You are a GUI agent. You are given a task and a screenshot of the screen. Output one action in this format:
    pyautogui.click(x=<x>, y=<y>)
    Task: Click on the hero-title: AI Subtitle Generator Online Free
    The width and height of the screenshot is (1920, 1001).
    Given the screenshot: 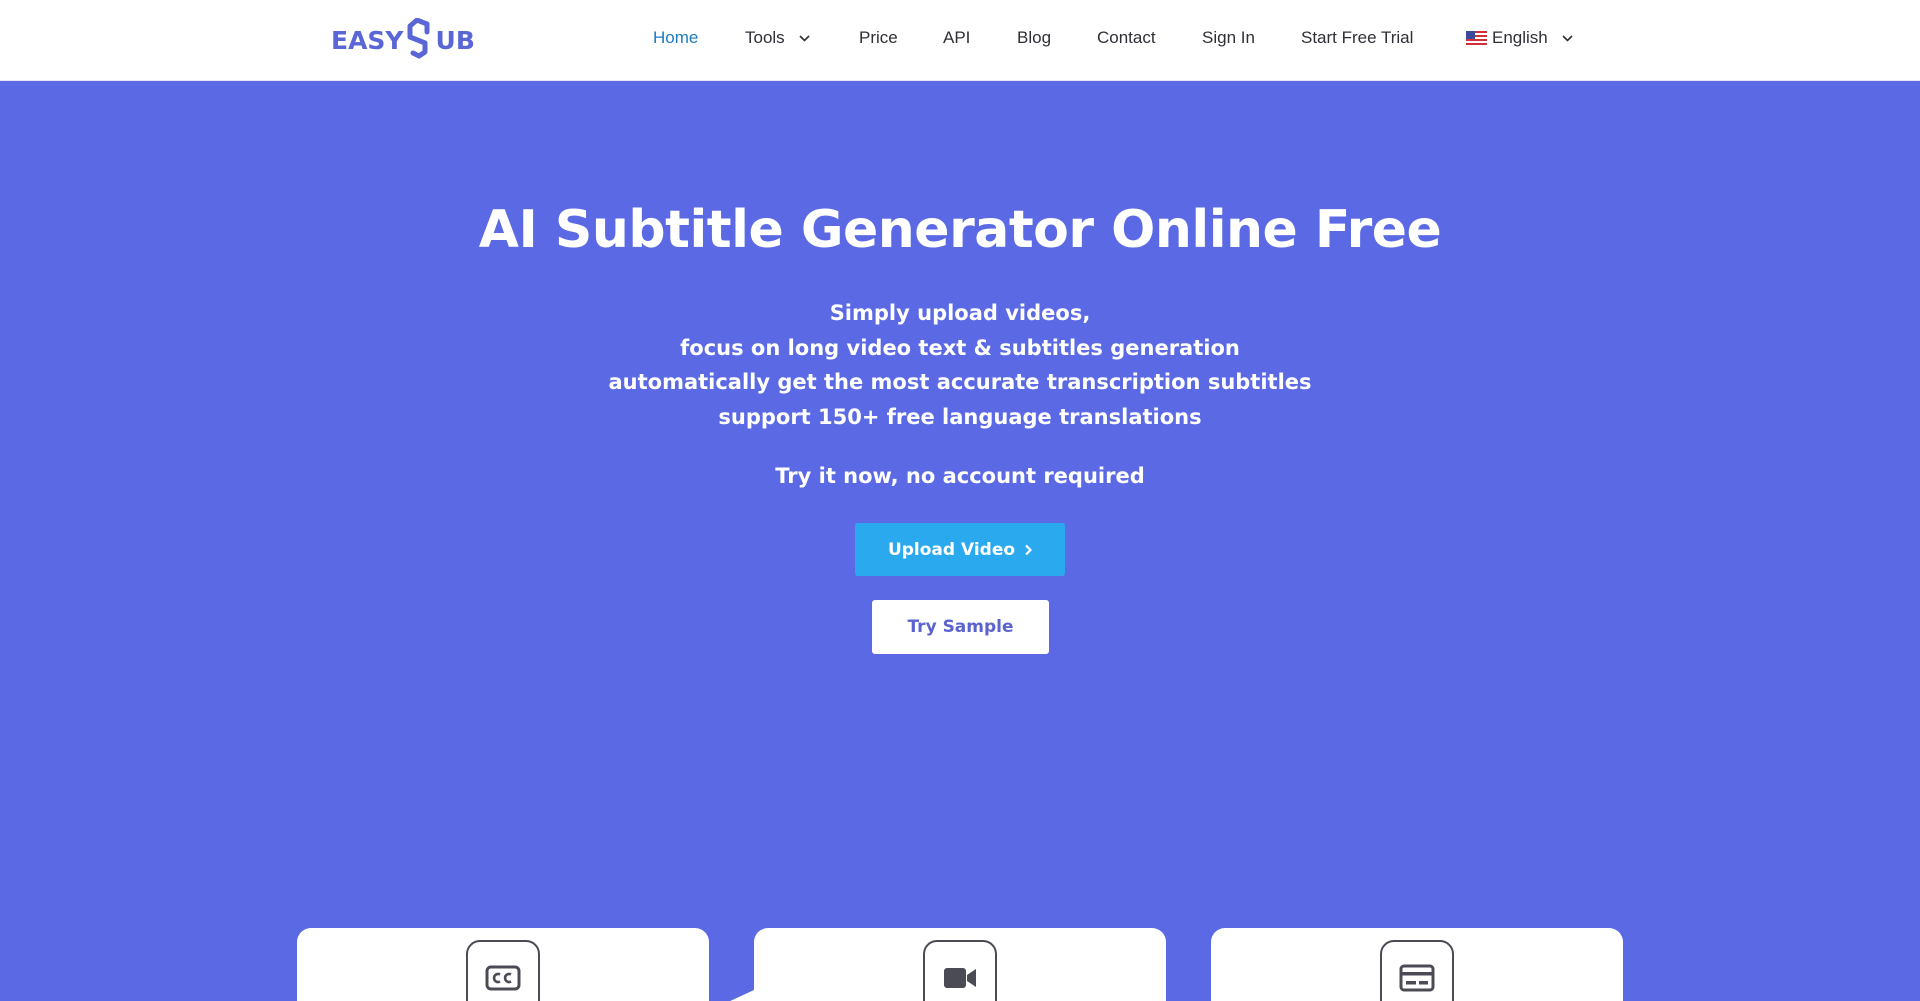 What is the action you would take?
    pyautogui.click(x=960, y=230)
    